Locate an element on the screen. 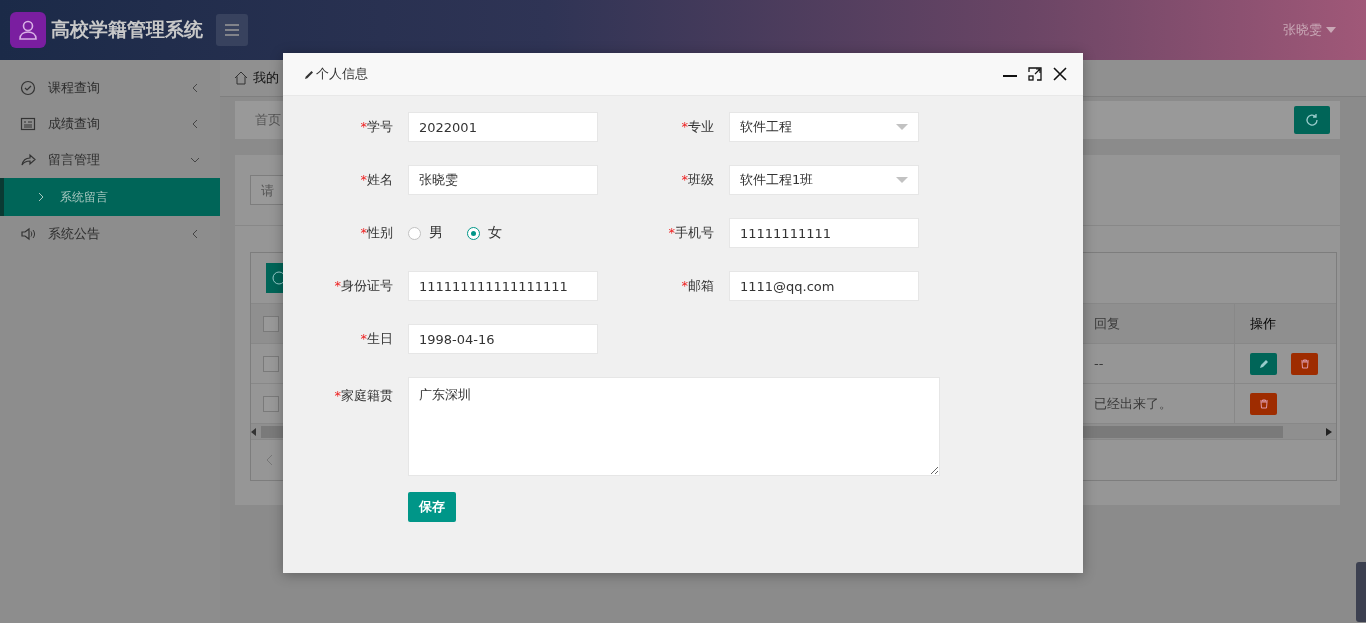 The height and width of the screenshot is (623, 1366). check-badge-icon is located at coordinates (28, 88).